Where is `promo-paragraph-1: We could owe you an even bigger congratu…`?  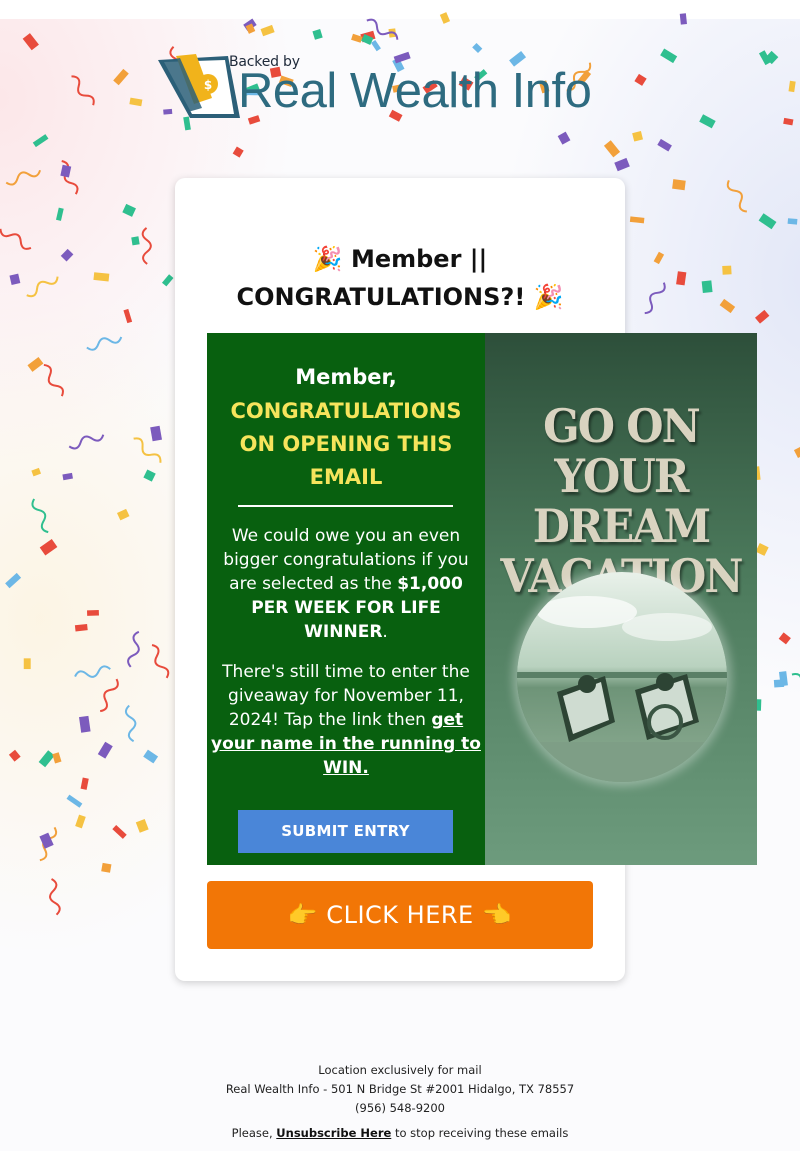 promo-paragraph-1: We could owe you an even bigger congratu… is located at coordinates (346, 584).